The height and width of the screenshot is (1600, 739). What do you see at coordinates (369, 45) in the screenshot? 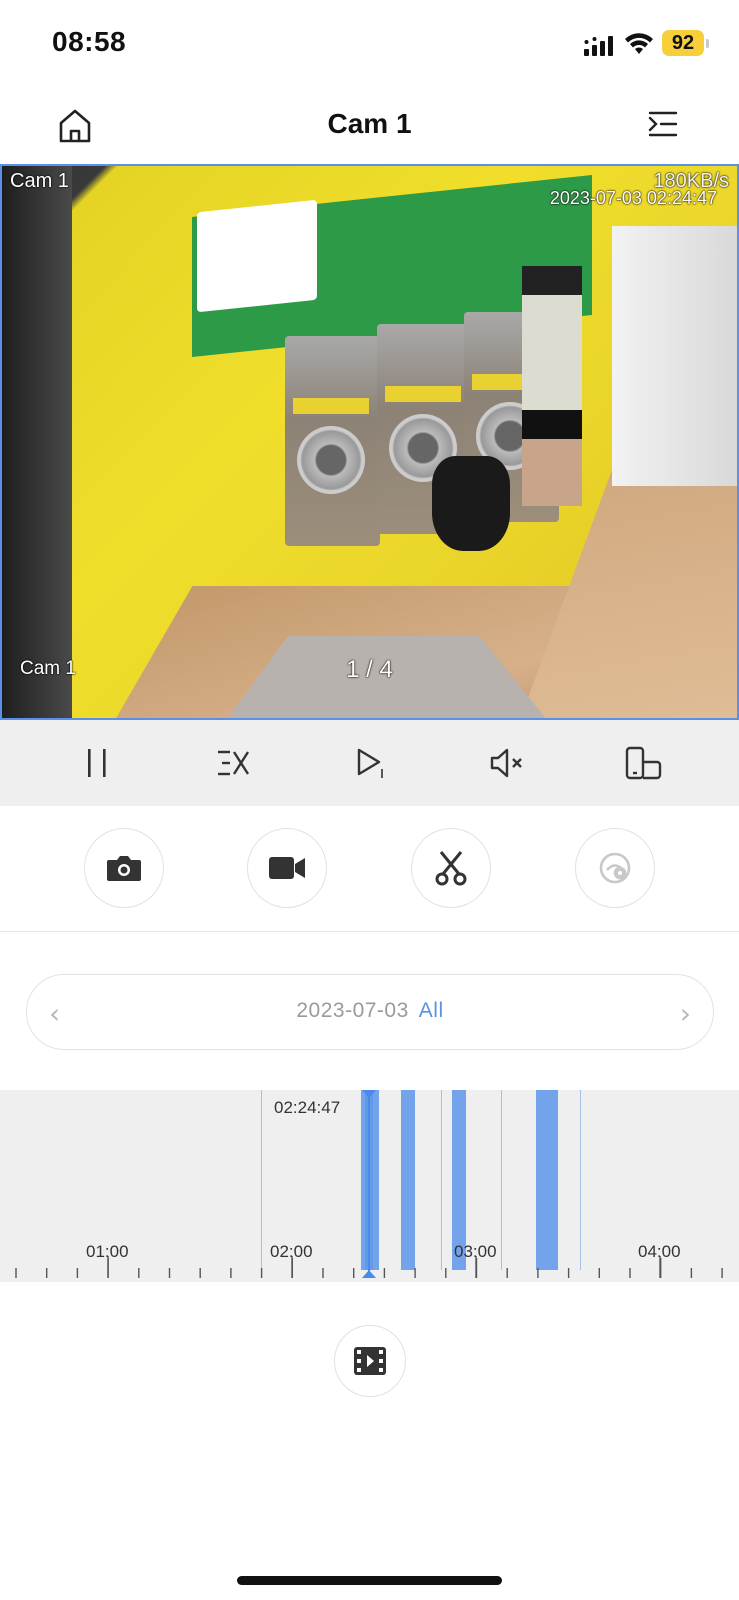
I see `status-bar: 08:58 92` at bounding box center [369, 45].